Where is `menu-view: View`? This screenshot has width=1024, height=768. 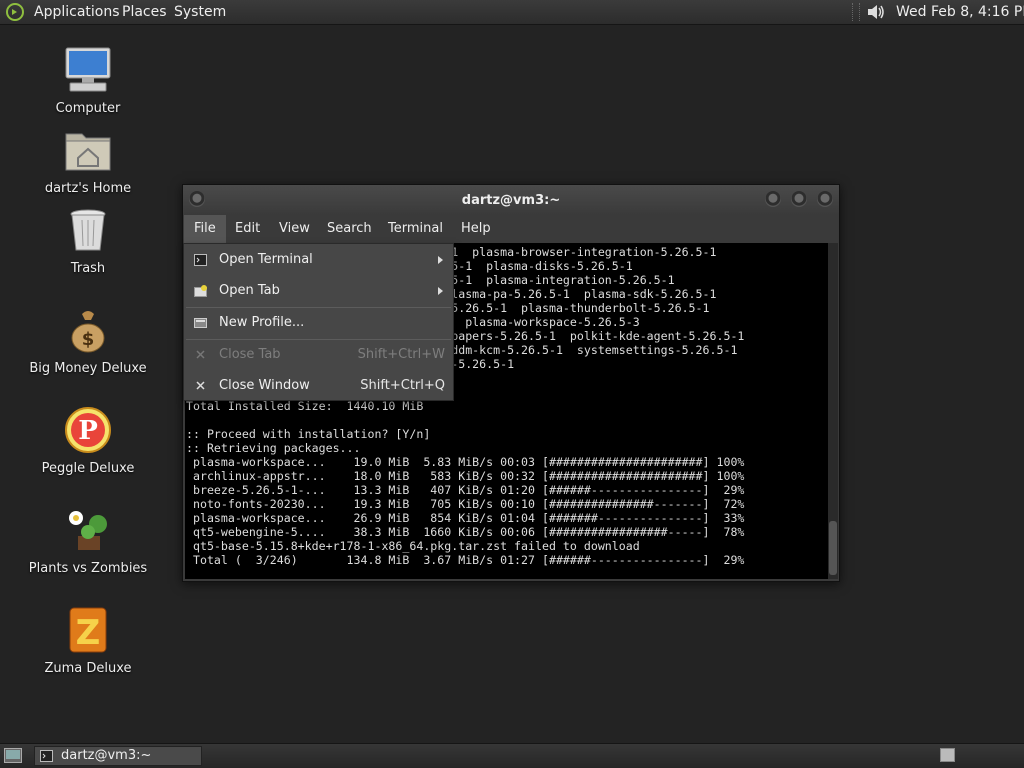 menu-view: View is located at coordinates (294, 229).